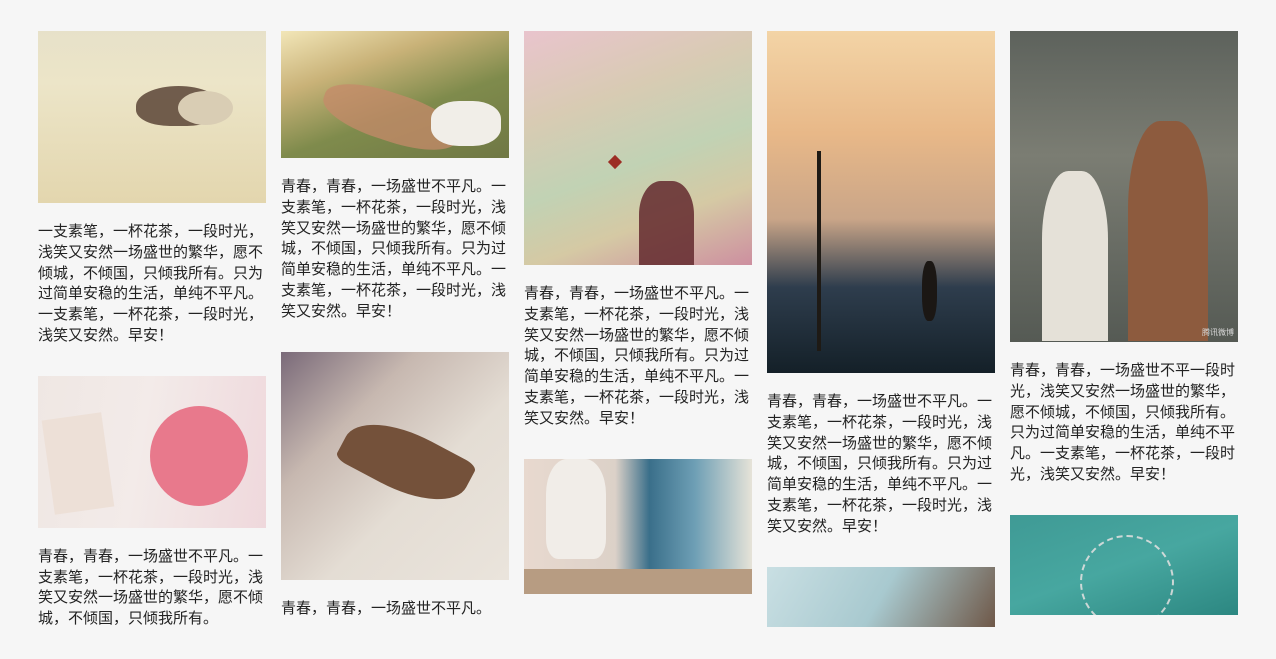 The image size is (1276, 659). Describe the element at coordinates (395, 94) in the screenshot. I see `girl-in-grass-photo` at that location.